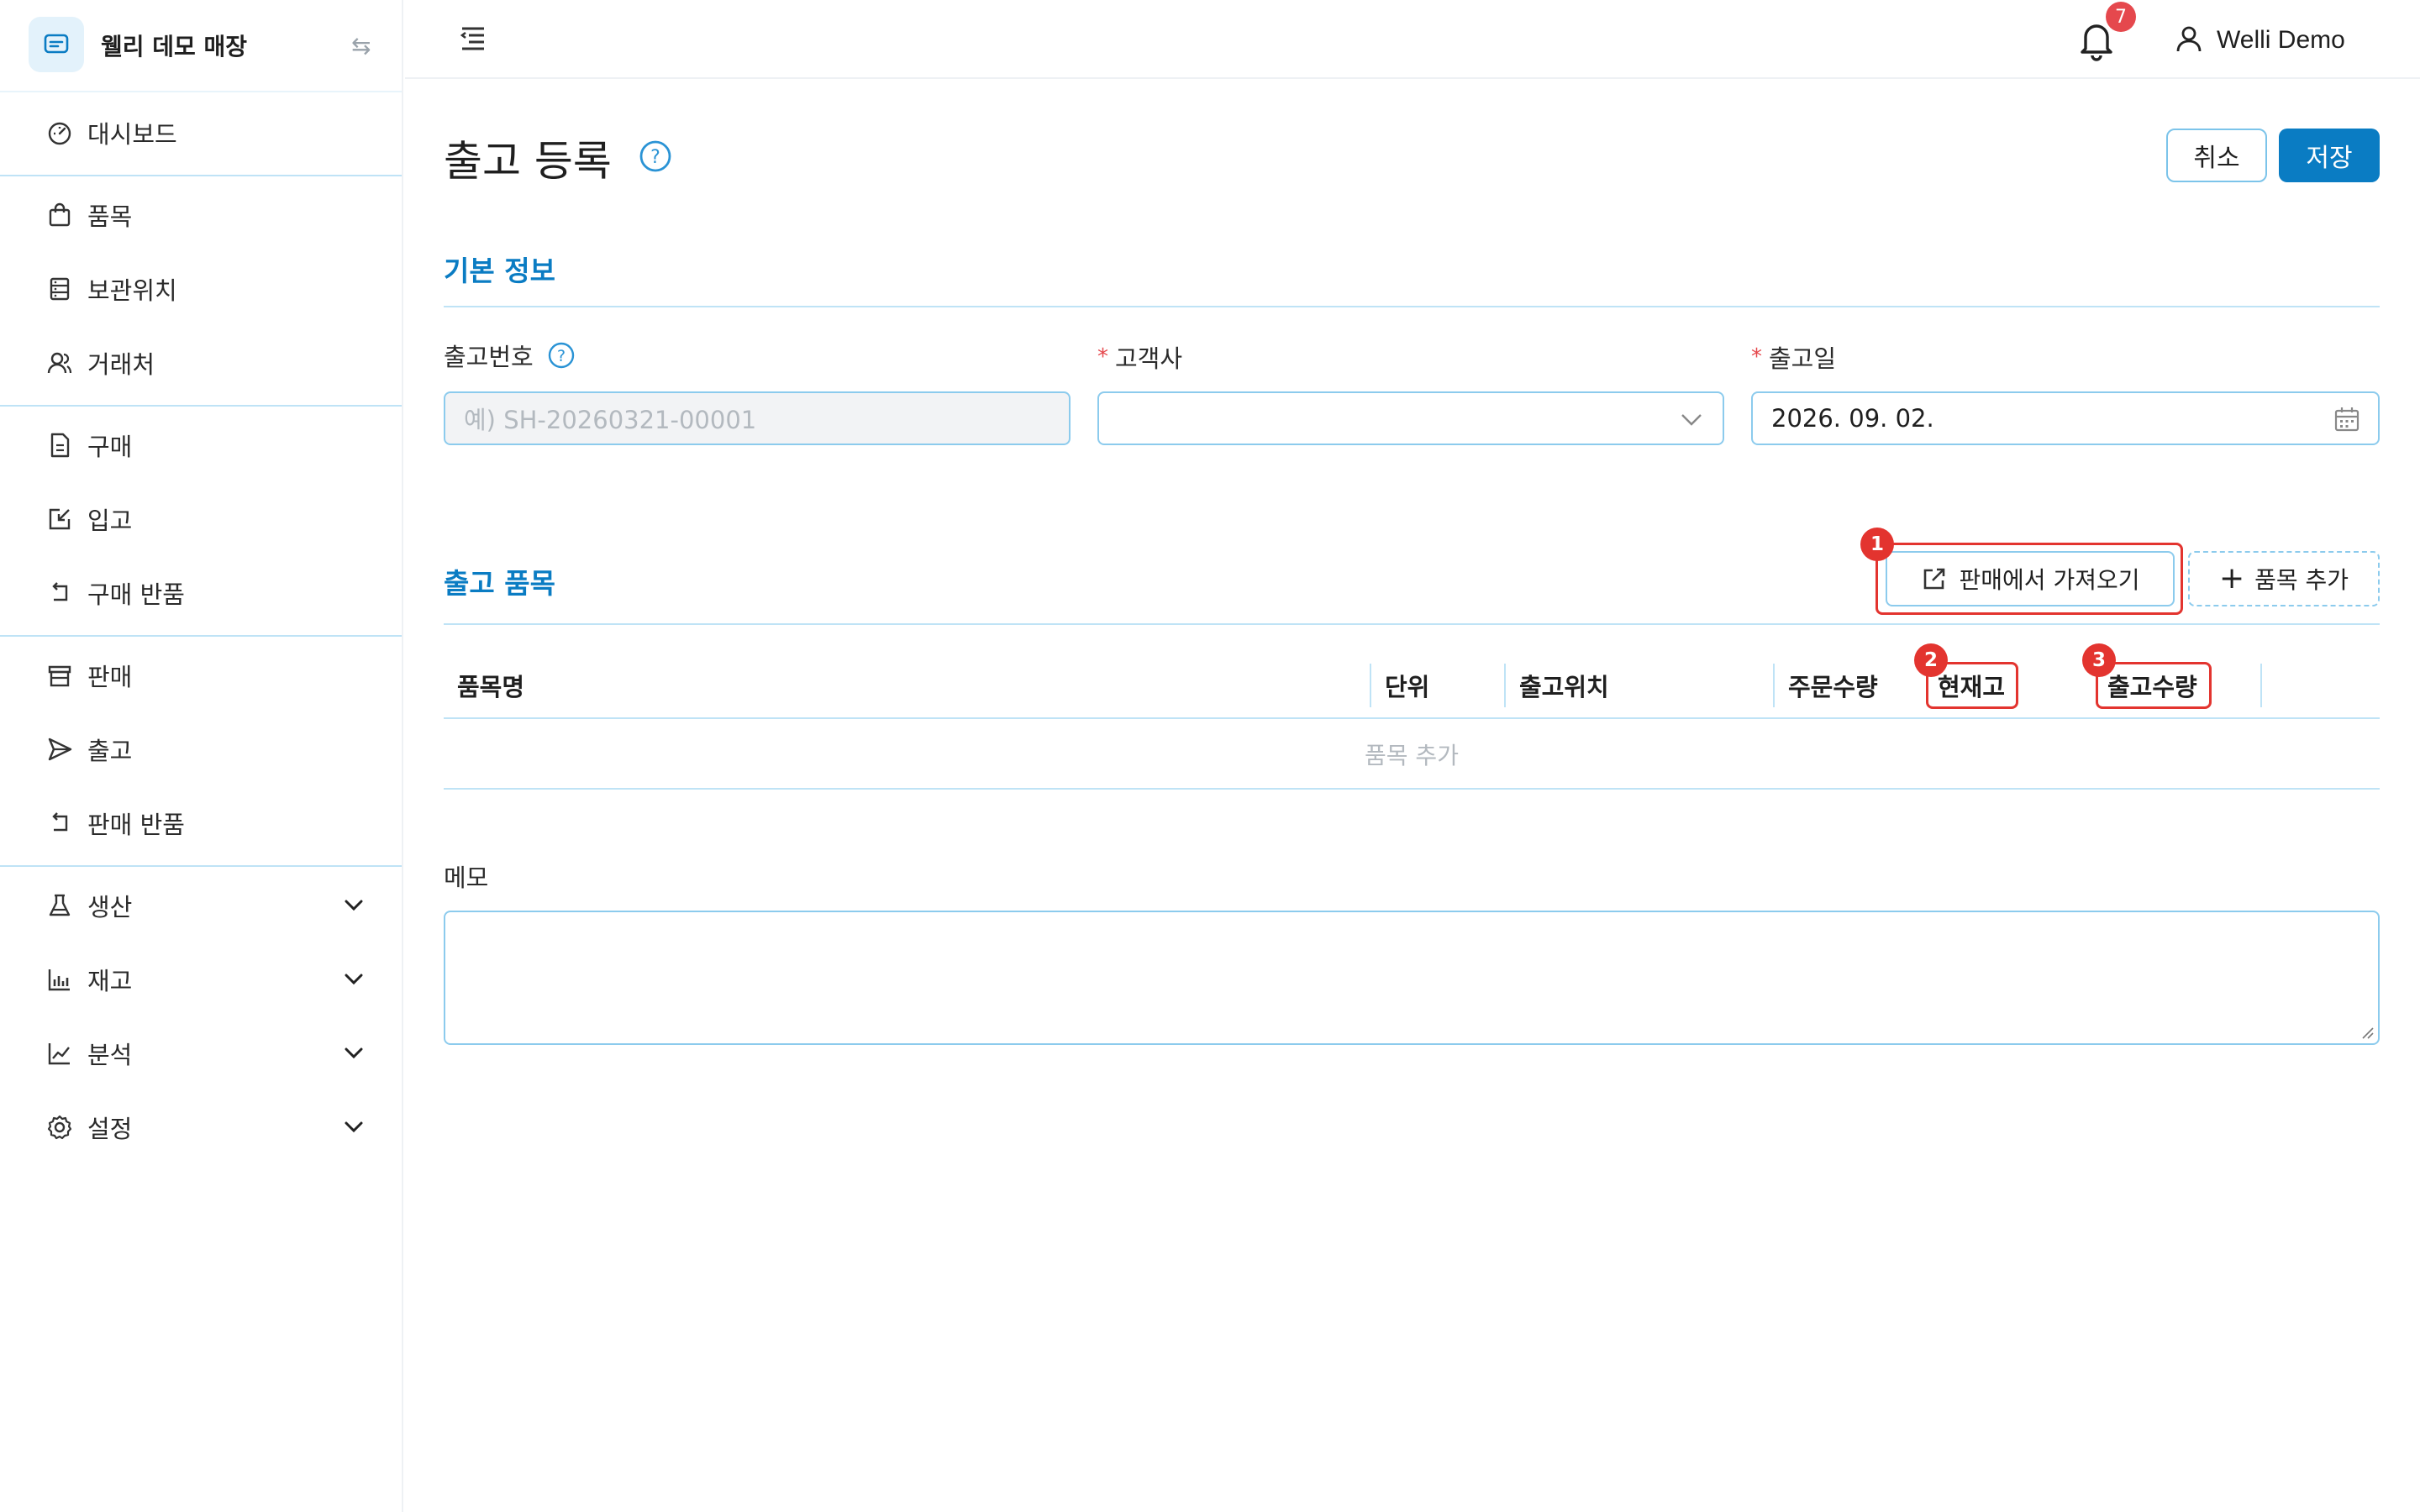 This screenshot has height=1512, width=2420. What do you see at coordinates (1412, 978) in the screenshot?
I see `memo-textarea` at bounding box center [1412, 978].